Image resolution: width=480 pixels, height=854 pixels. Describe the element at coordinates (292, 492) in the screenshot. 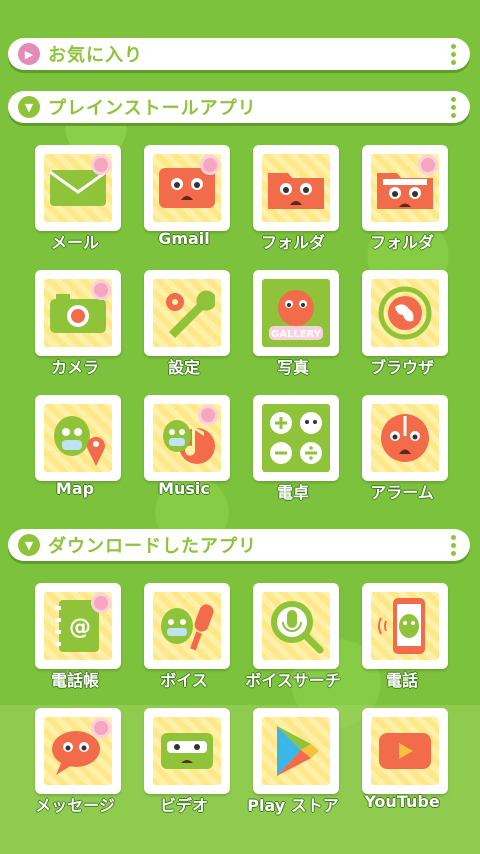

I see `app-label: 電卓` at that location.